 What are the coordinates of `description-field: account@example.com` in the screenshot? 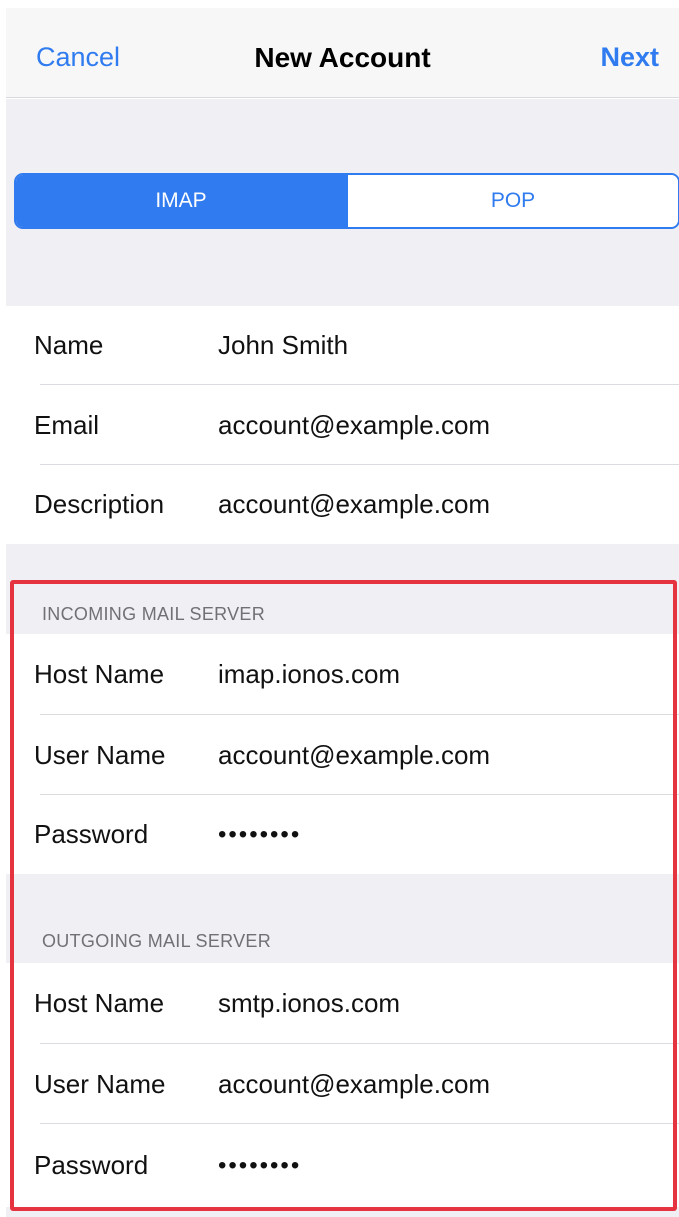 It's located at (354, 504).